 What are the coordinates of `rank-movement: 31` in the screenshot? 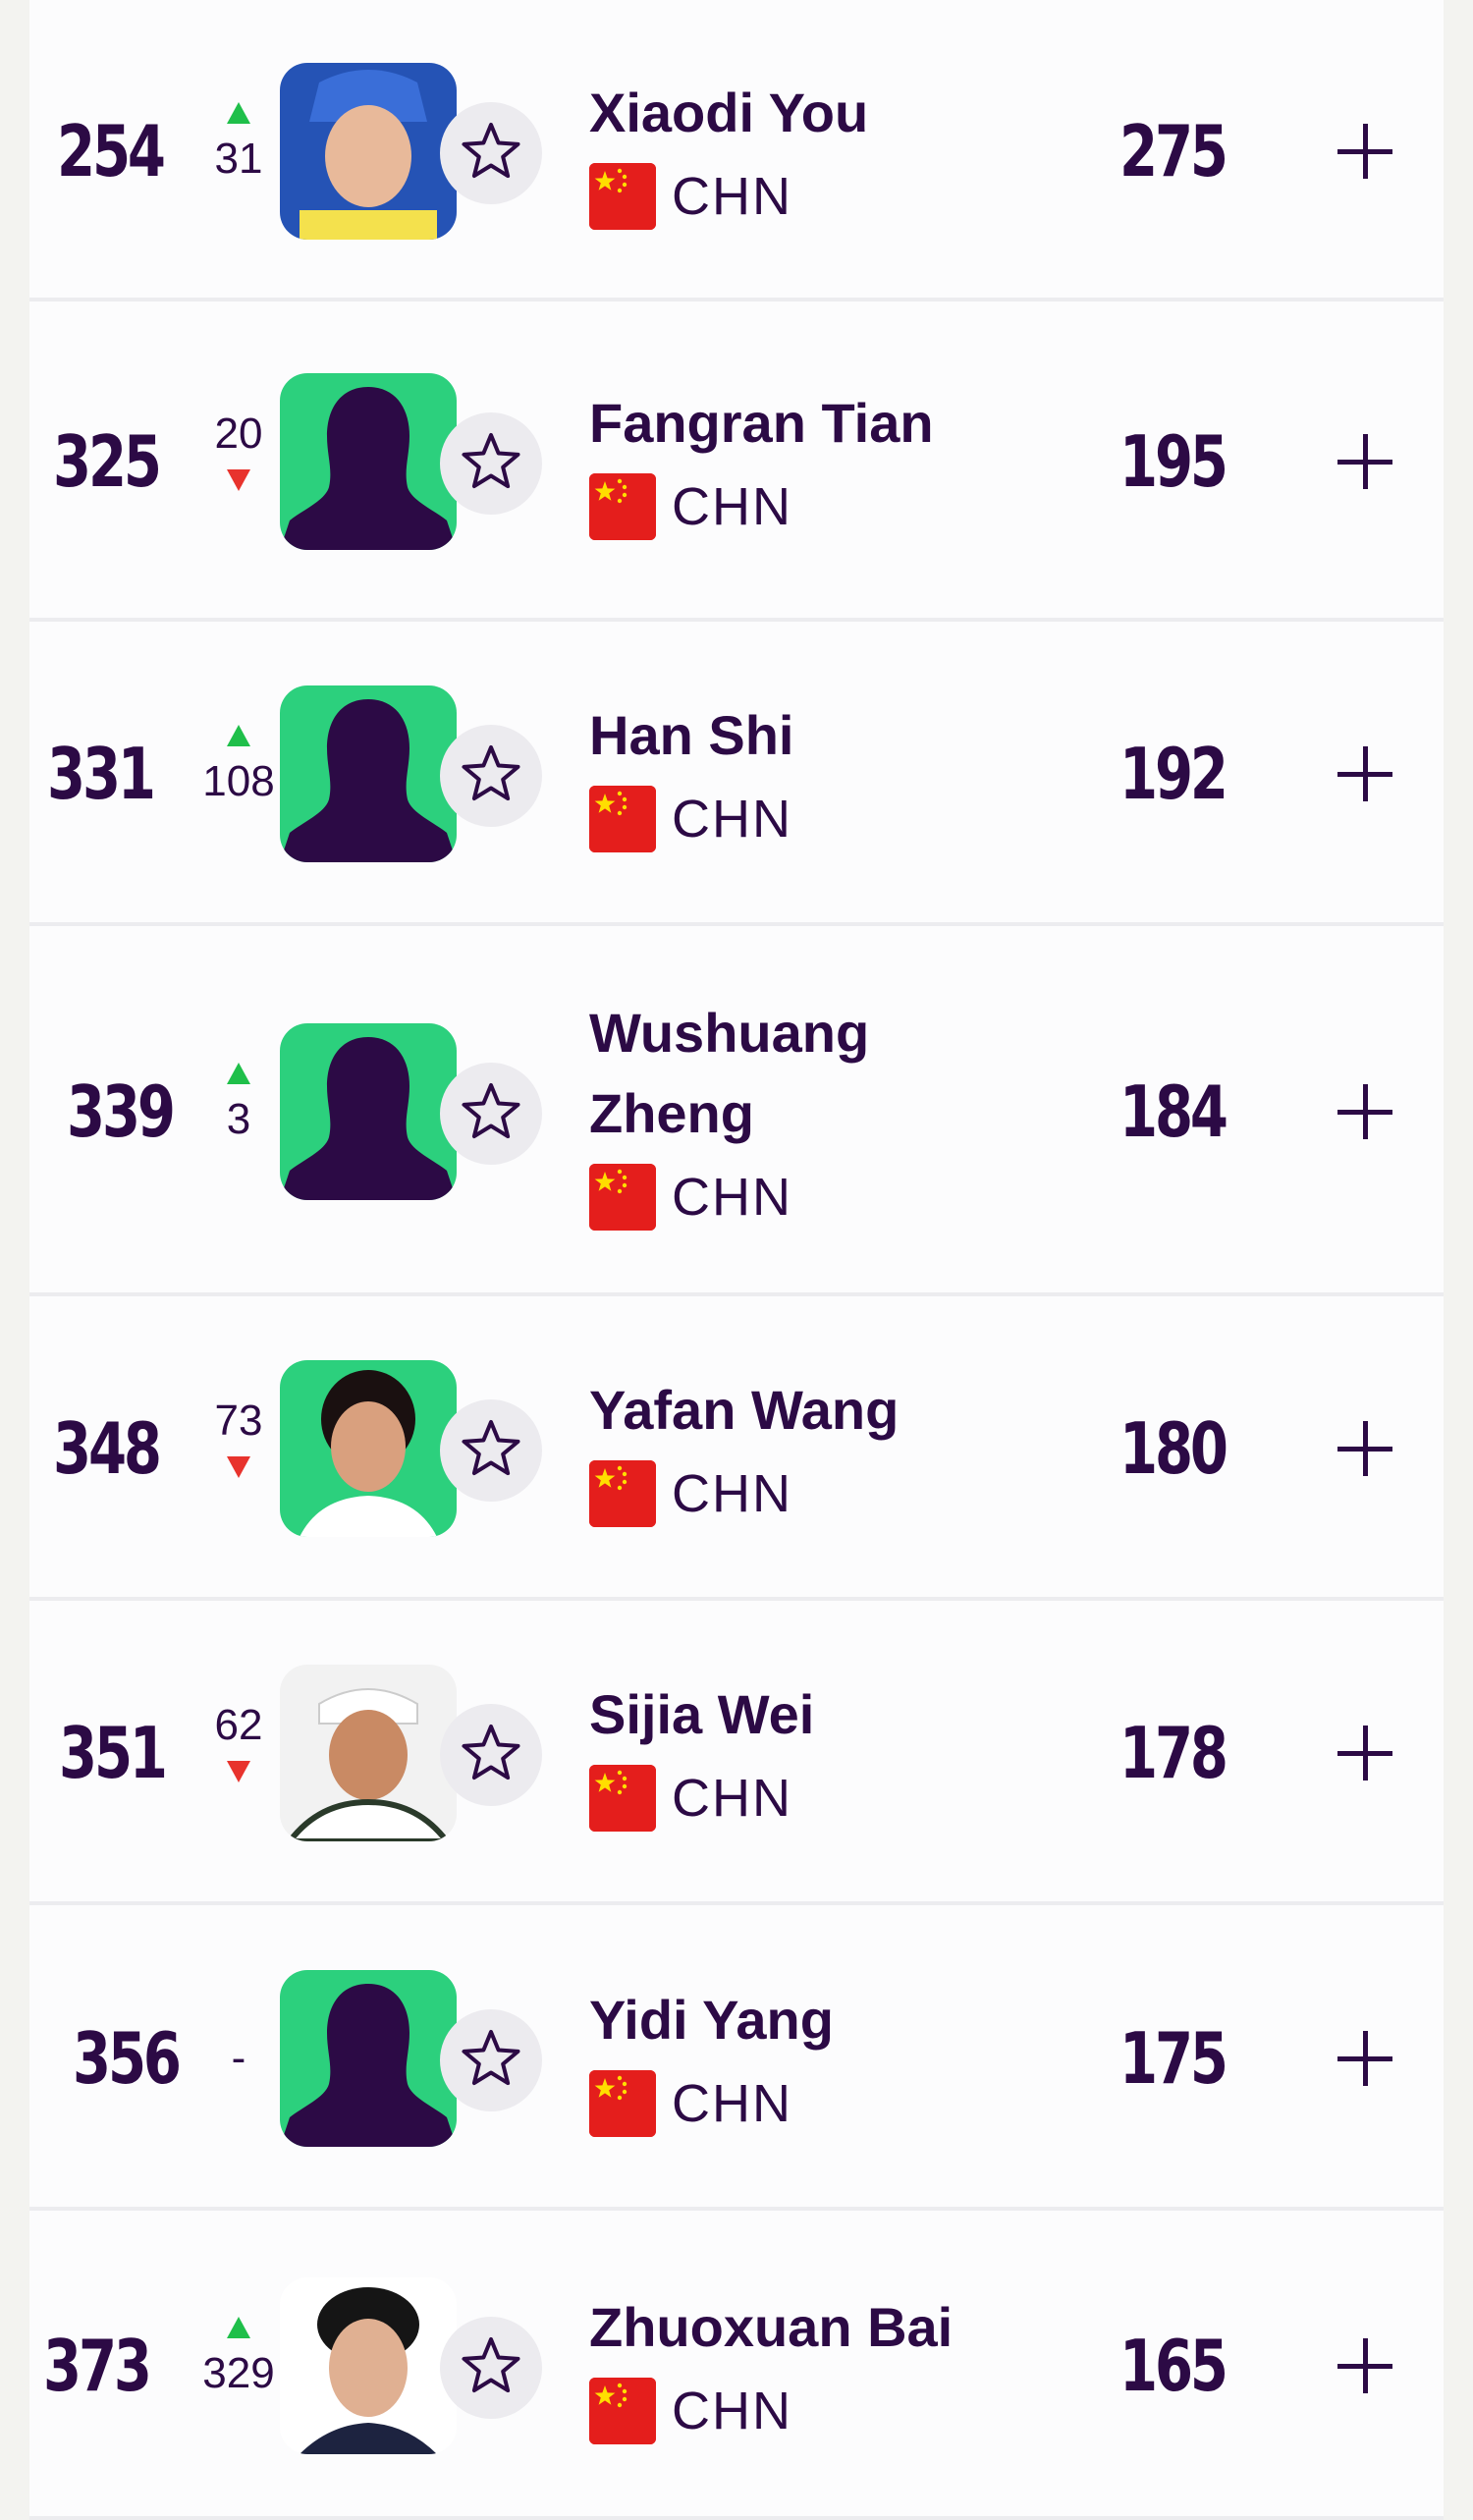 It's located at (239, 142).